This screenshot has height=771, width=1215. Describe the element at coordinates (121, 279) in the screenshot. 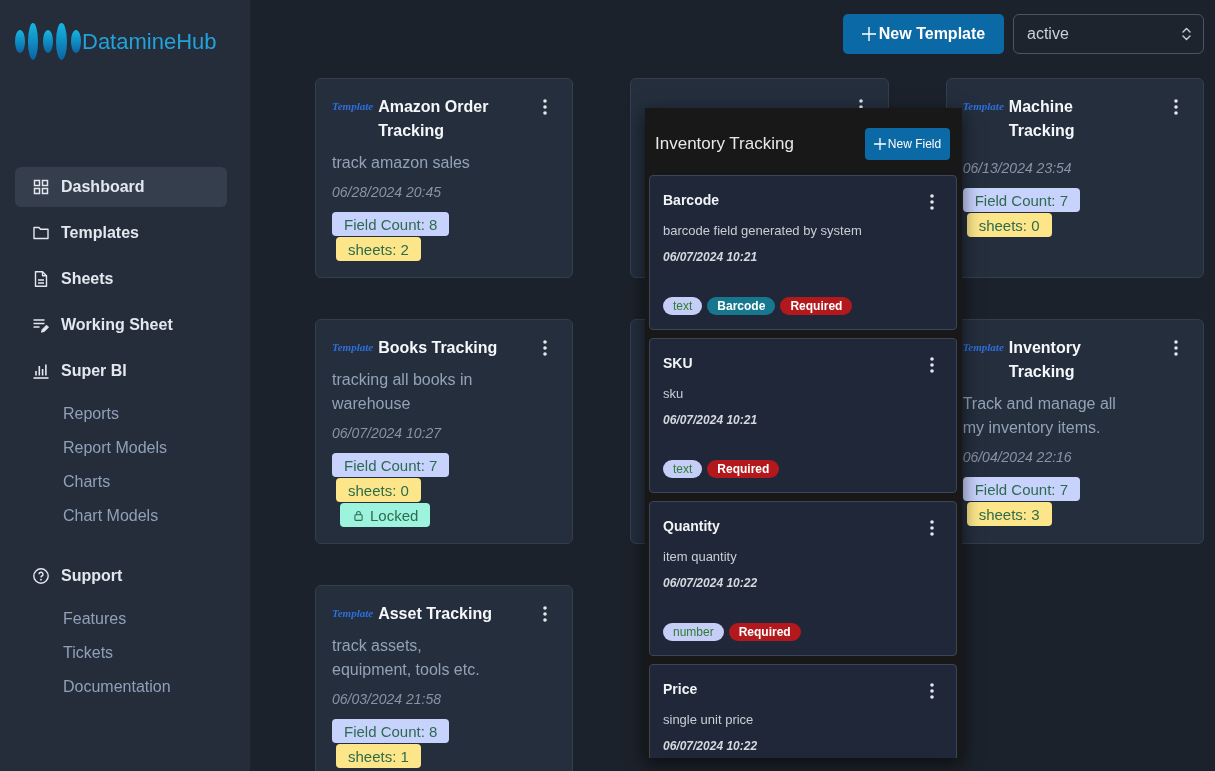

I see `sidebar-item: Sheets` at that location.